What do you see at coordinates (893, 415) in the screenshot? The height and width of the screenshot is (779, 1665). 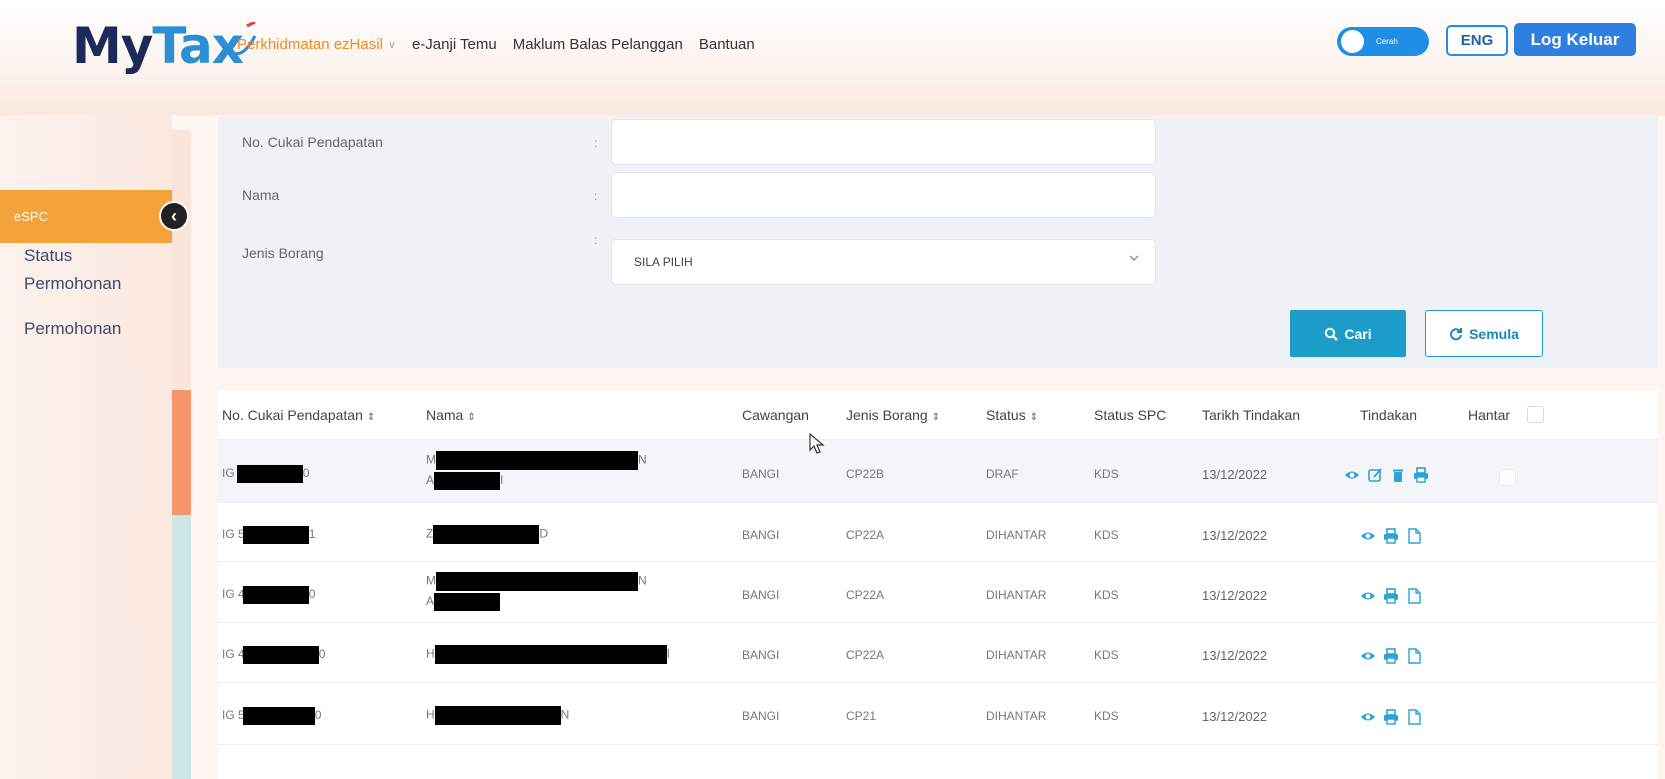 I see `col-header-form-type: Jenis Borang ⇕` at bounding box center [893, 415].